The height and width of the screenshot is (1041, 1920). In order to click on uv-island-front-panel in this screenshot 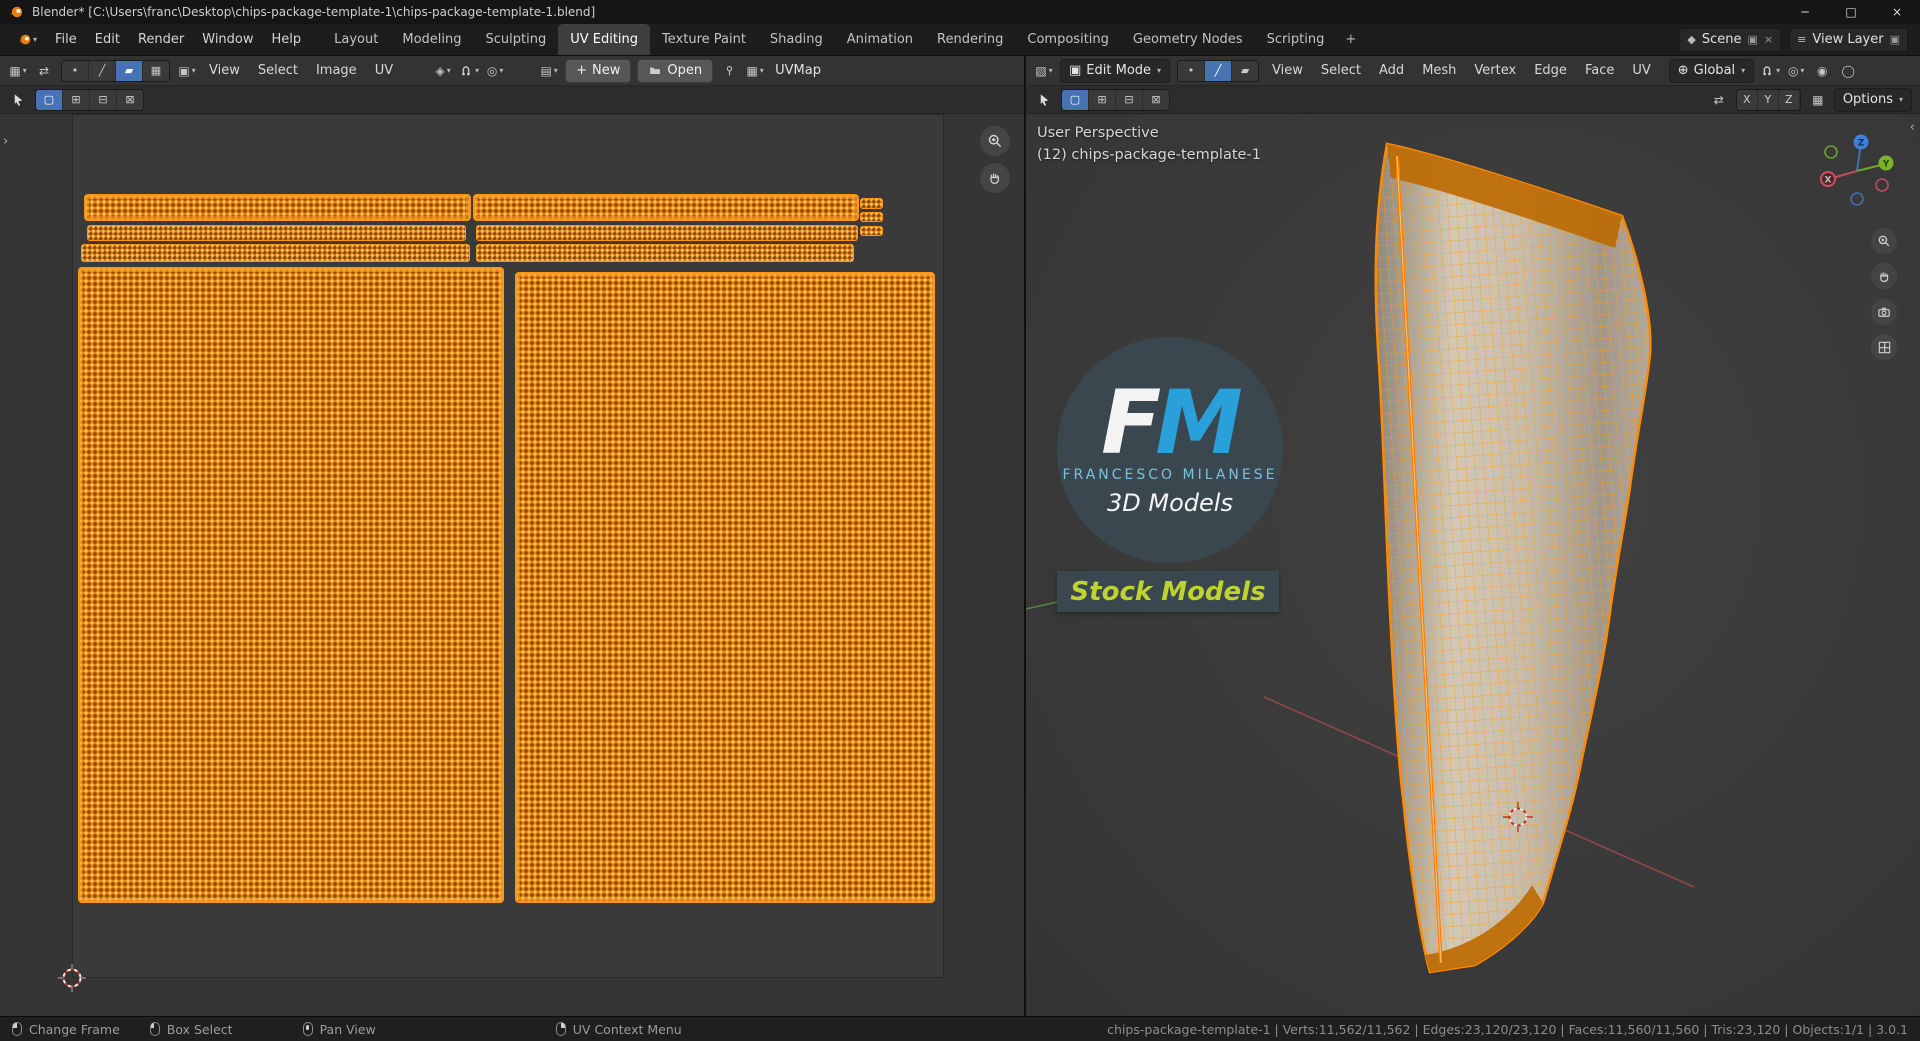, I will do `click(291, 585)`.